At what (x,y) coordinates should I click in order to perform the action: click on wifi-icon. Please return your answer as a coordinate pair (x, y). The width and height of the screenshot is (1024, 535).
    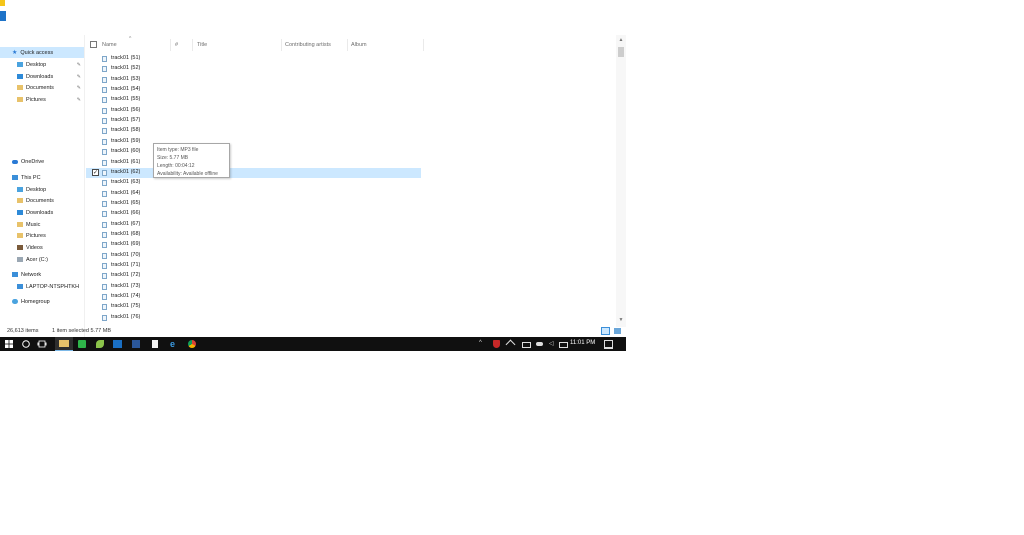
    Looking at the image, I should click on (510, 344).